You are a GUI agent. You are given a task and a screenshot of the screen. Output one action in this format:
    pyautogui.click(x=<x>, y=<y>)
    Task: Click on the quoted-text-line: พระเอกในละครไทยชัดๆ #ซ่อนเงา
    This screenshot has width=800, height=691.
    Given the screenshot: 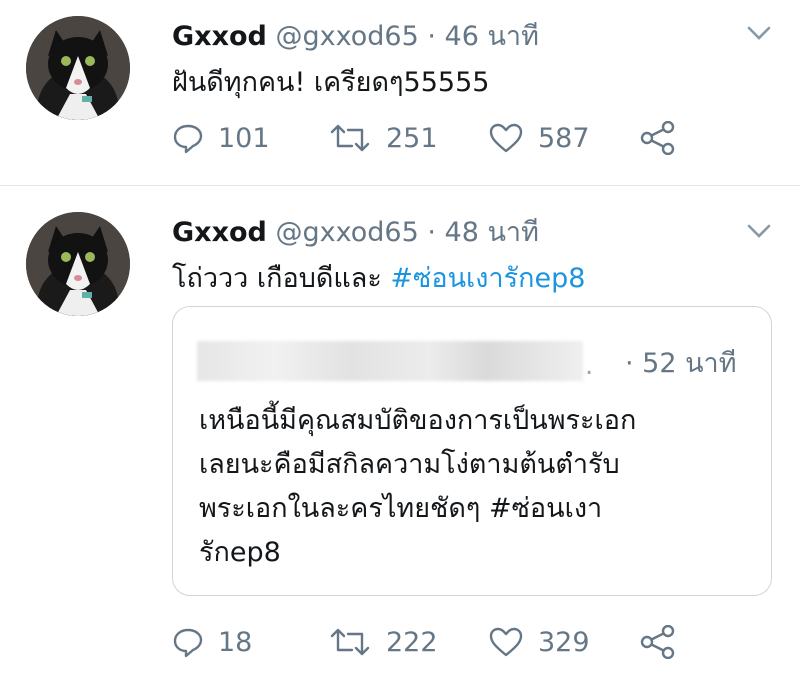 What is the action you would take?
    pyautogui.click(x=401, y=508)
    